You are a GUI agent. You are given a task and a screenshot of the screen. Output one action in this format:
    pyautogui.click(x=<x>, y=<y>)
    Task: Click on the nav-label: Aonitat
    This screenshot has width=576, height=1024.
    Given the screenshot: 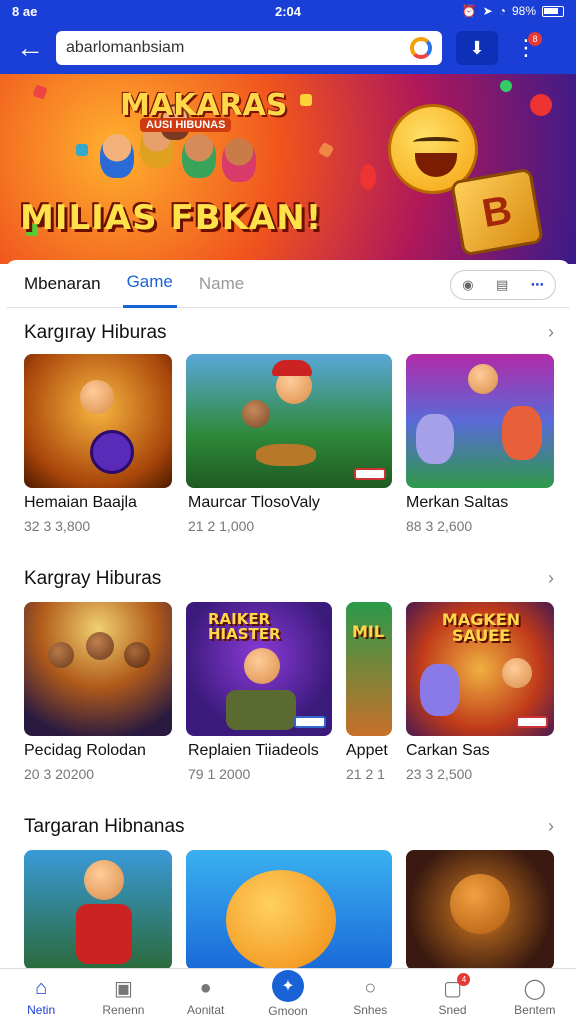 What is the action you would take?
    pyautogui.click(x=206, y=1009)
    